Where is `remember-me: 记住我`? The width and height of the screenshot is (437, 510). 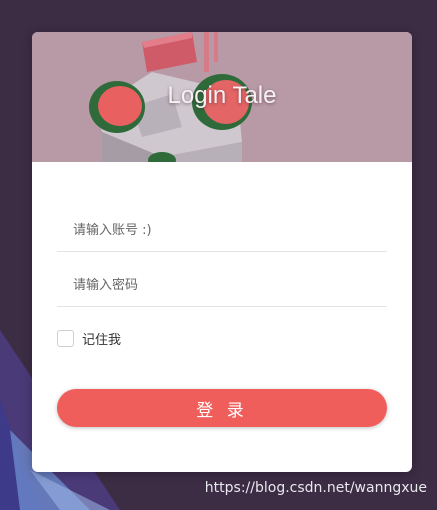
remember-me: 记住我 is located at coordinates (89, 338).